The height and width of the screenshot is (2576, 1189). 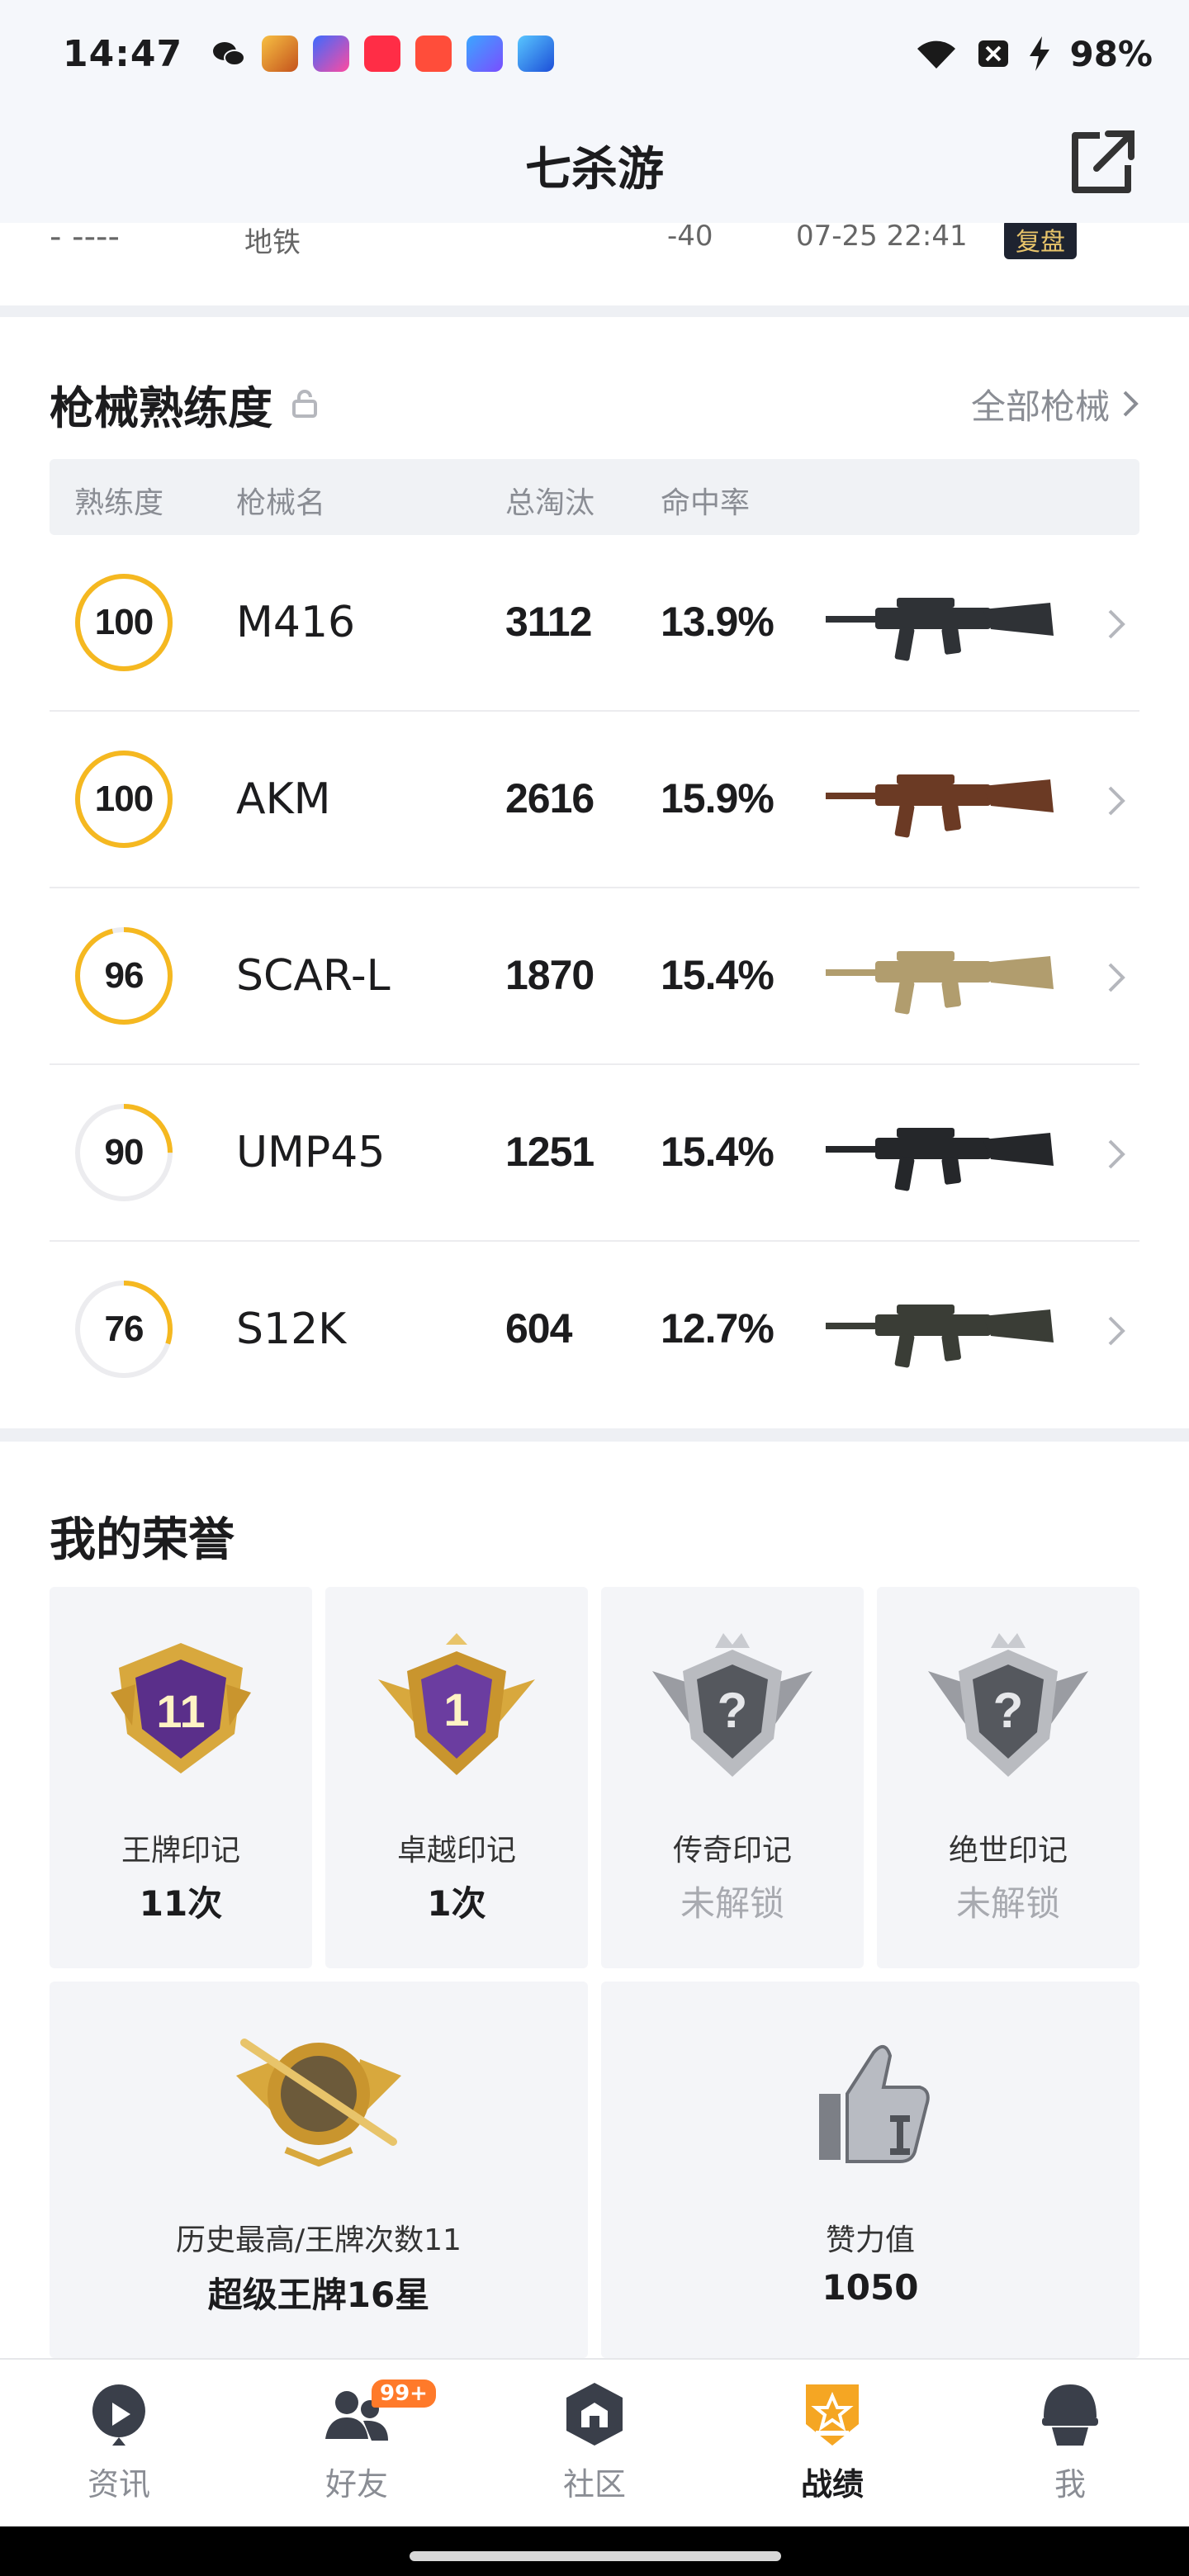 What do you see at coordinates (690, 238) in the screenshot?
I see `match-score: -40` at bounding box center [690, 238].